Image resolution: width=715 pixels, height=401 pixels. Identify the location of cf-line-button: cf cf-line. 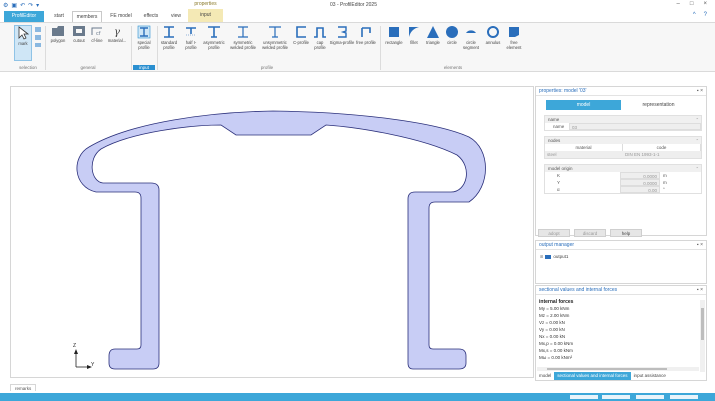
(97, 34).